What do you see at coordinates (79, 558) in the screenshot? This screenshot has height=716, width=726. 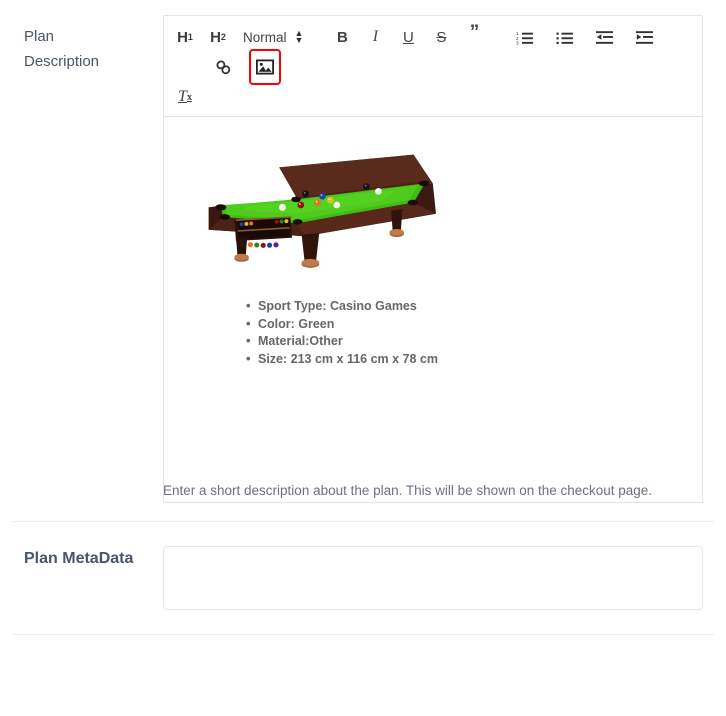 I see `plan-metadata-label: Plan MetaData` at bounding box center [79, 558].